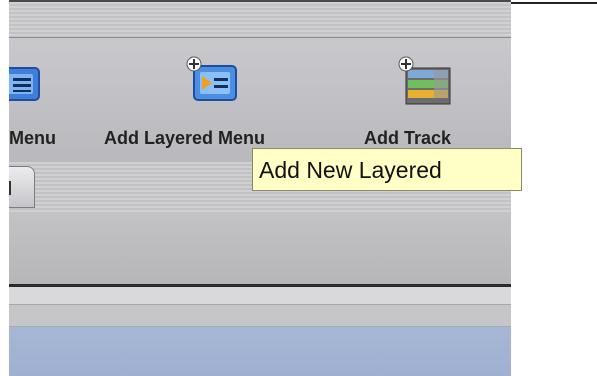 The image size is (597, 376). Describe the element at coordinates (185, 138) in the screenshot. I see `add-layered-menu-label: Add Layered Menu` at that location.